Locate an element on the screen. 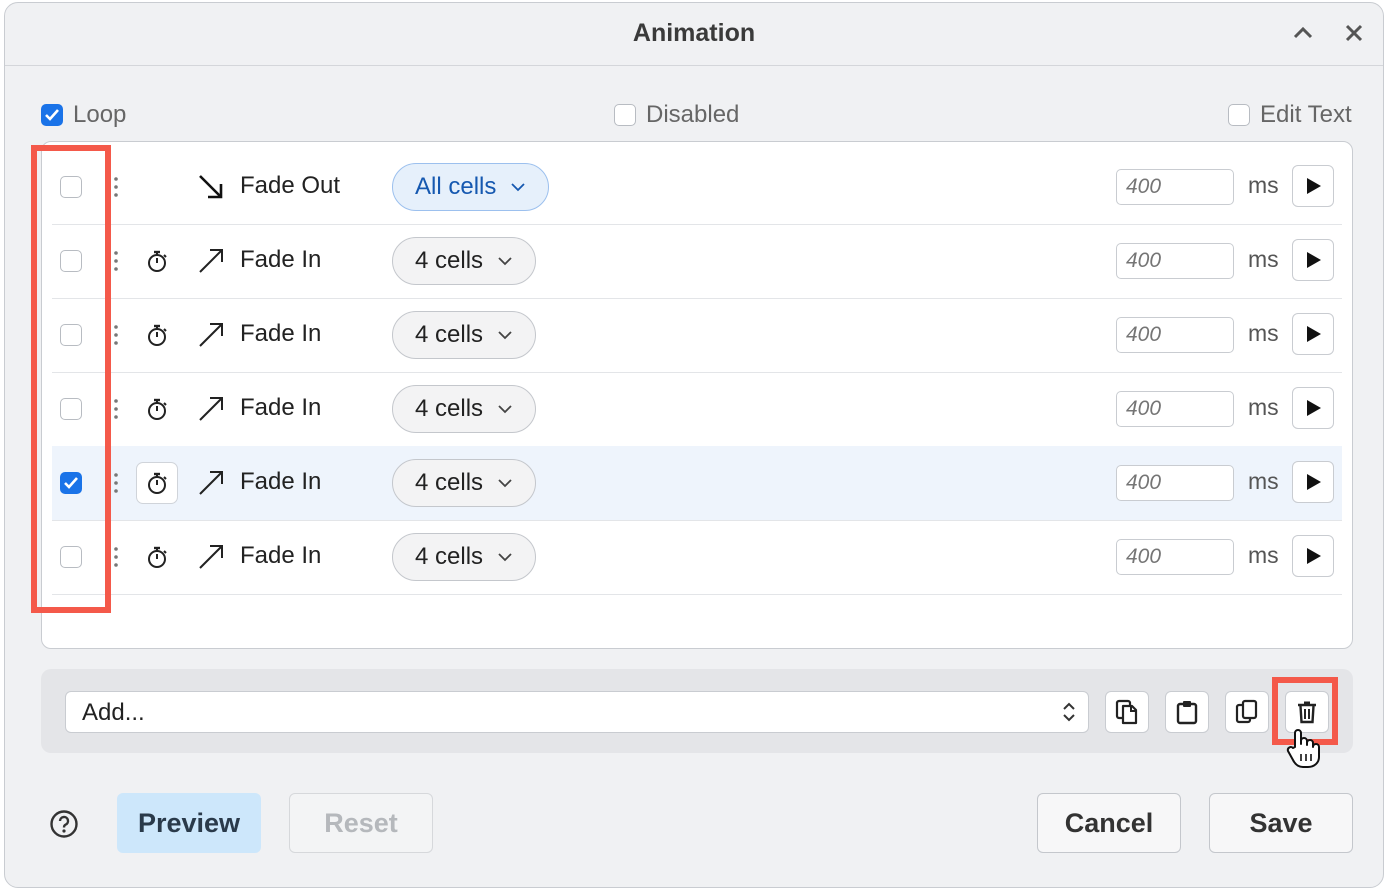 This screenshot has width=1386, height=890. paste-button is located at coordinates (1187, 712).